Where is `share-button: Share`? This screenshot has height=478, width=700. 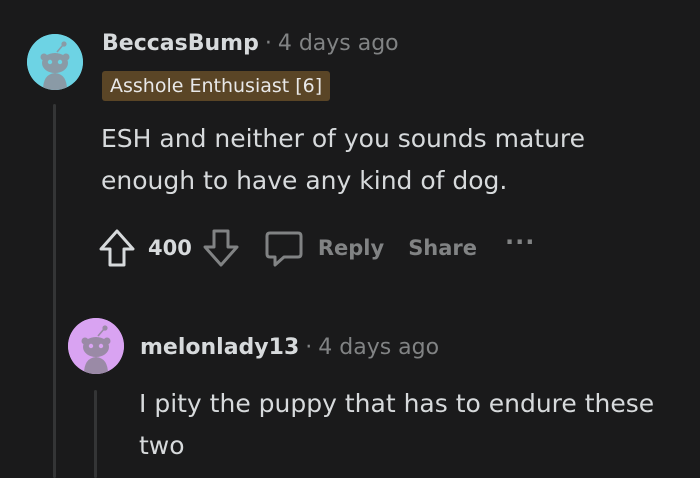
share-button: Share is located at coordinates (442, 248).